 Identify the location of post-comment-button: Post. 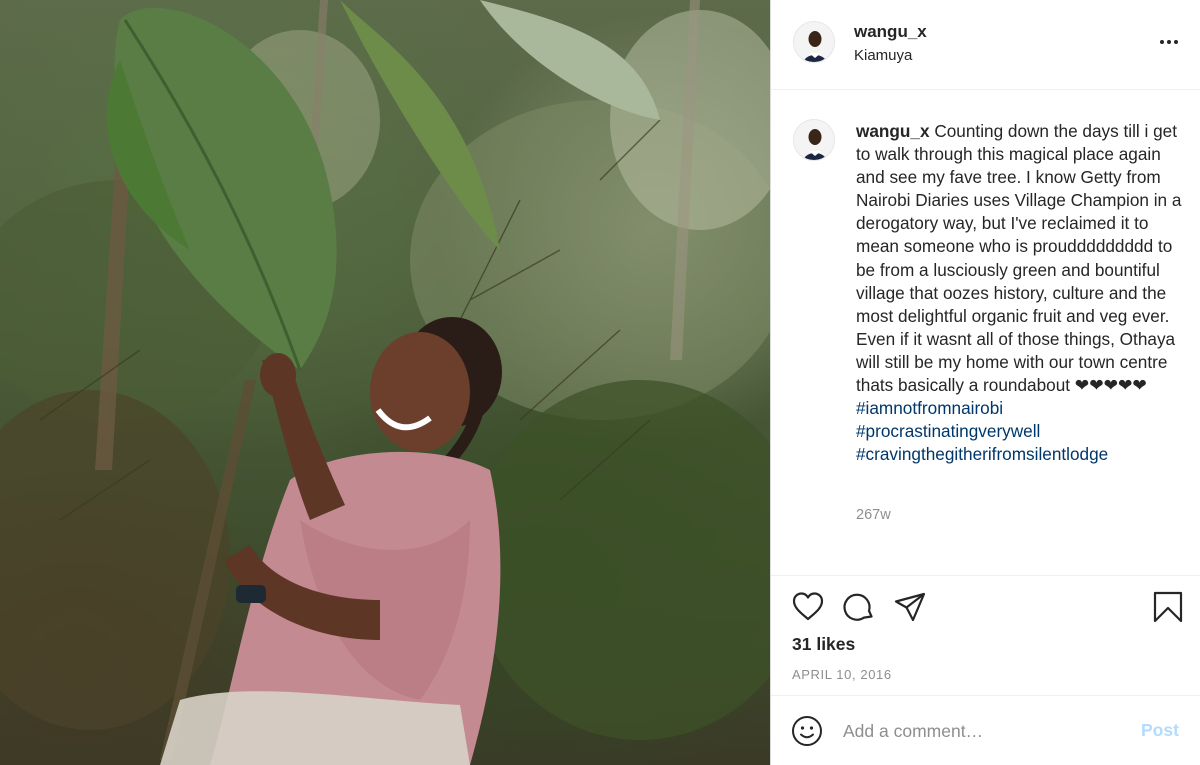
(1160, 730).